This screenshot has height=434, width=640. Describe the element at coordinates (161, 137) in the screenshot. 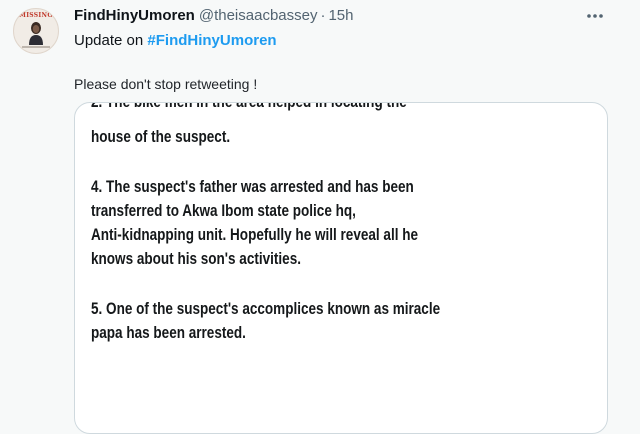

I see `image-text-line: house of the suspect.` at that location.